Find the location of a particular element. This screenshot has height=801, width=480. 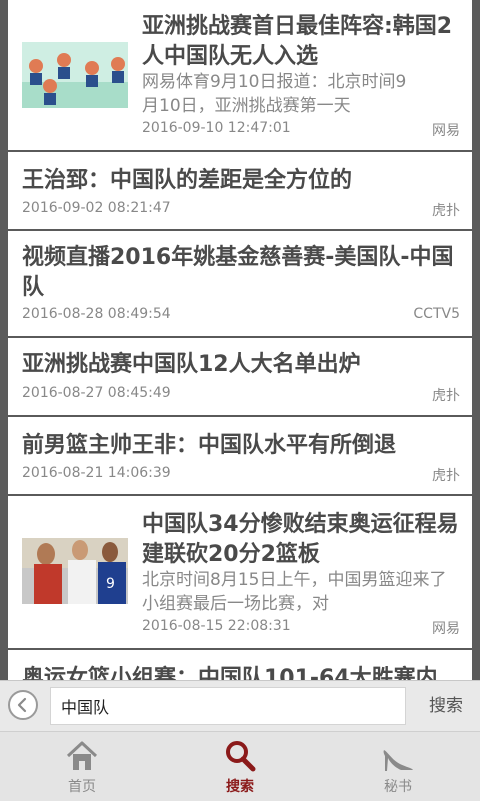

search-button: 搜索 is located at coordinates (446, 706).